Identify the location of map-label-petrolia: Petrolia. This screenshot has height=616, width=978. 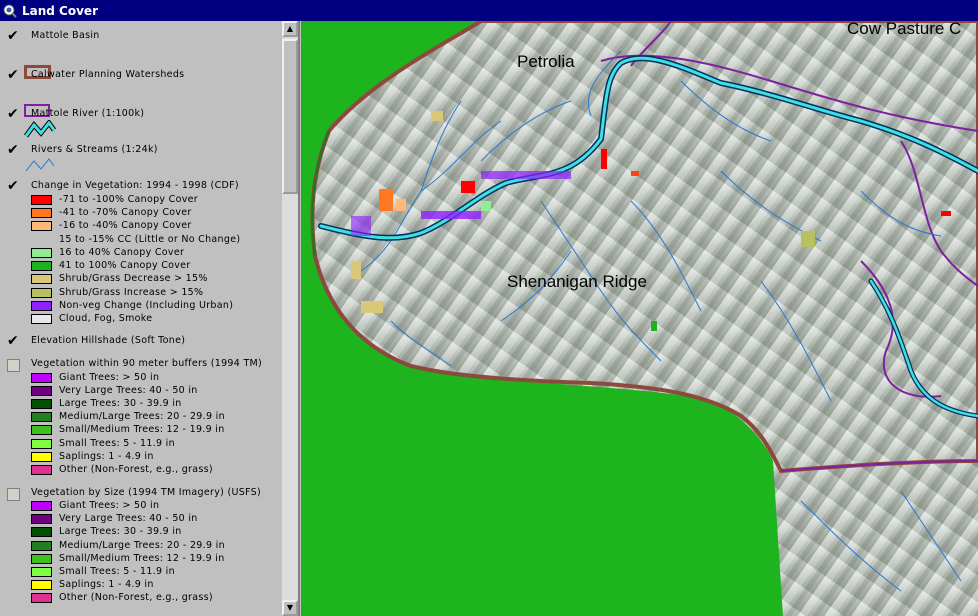
(546, 61).